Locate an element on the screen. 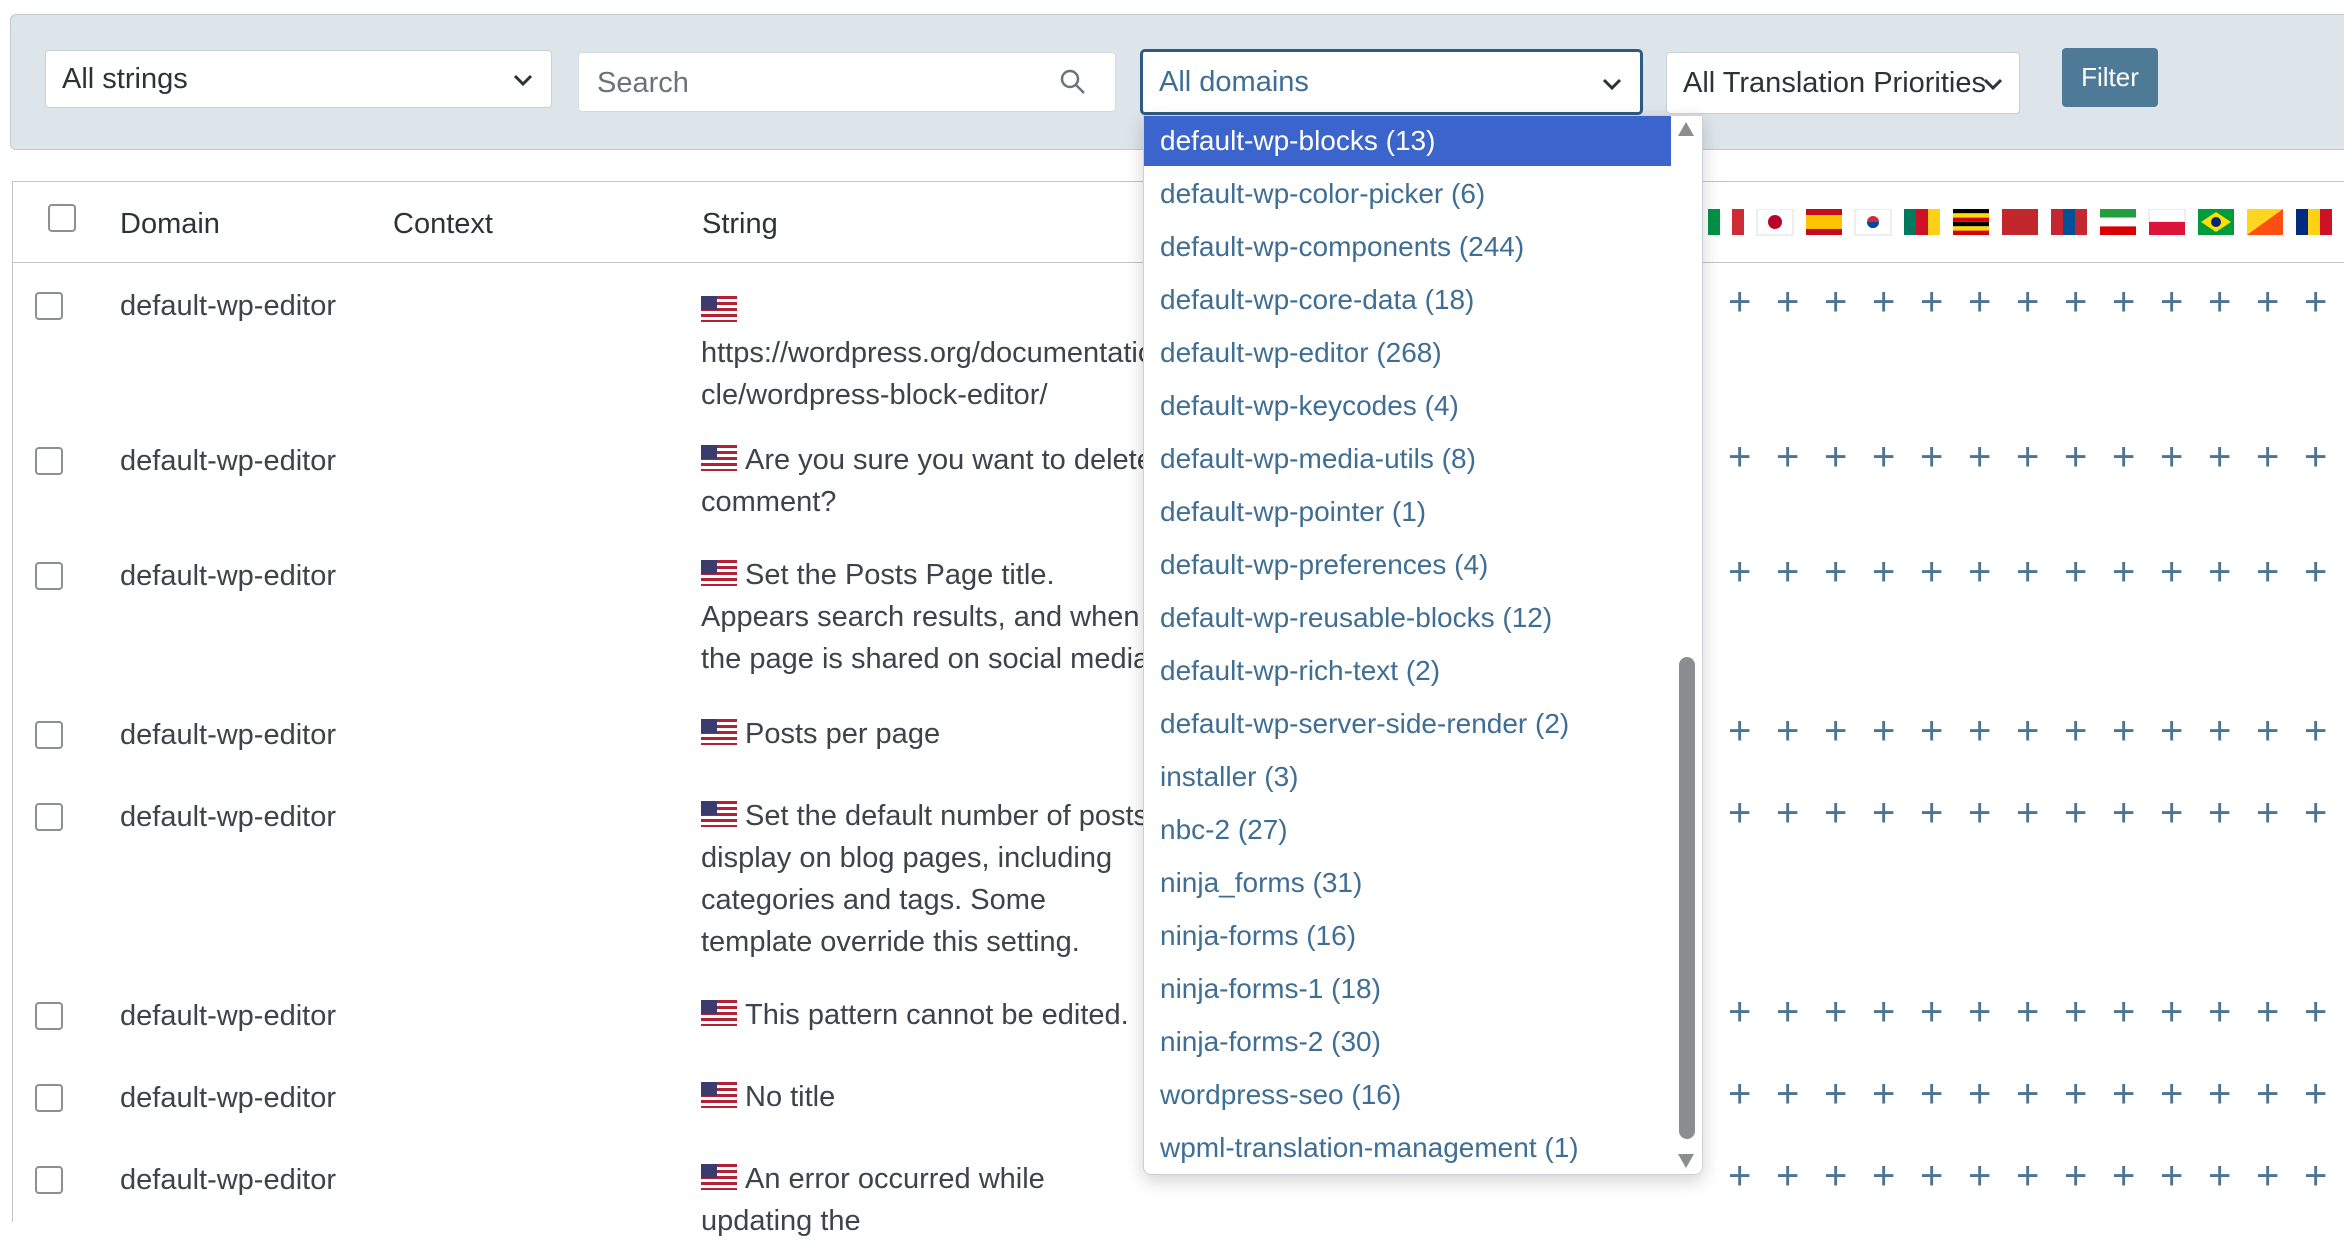 The image size is (2344, 1242). context-header: Context is located at coordinates (443, 224).